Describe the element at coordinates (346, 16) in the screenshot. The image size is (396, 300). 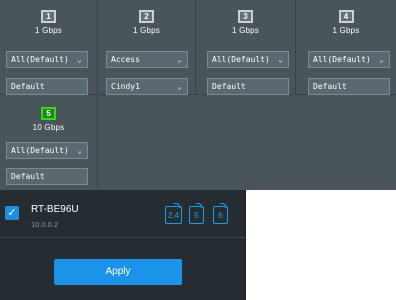
I see `ethernet-port-icon: 4` at that location.